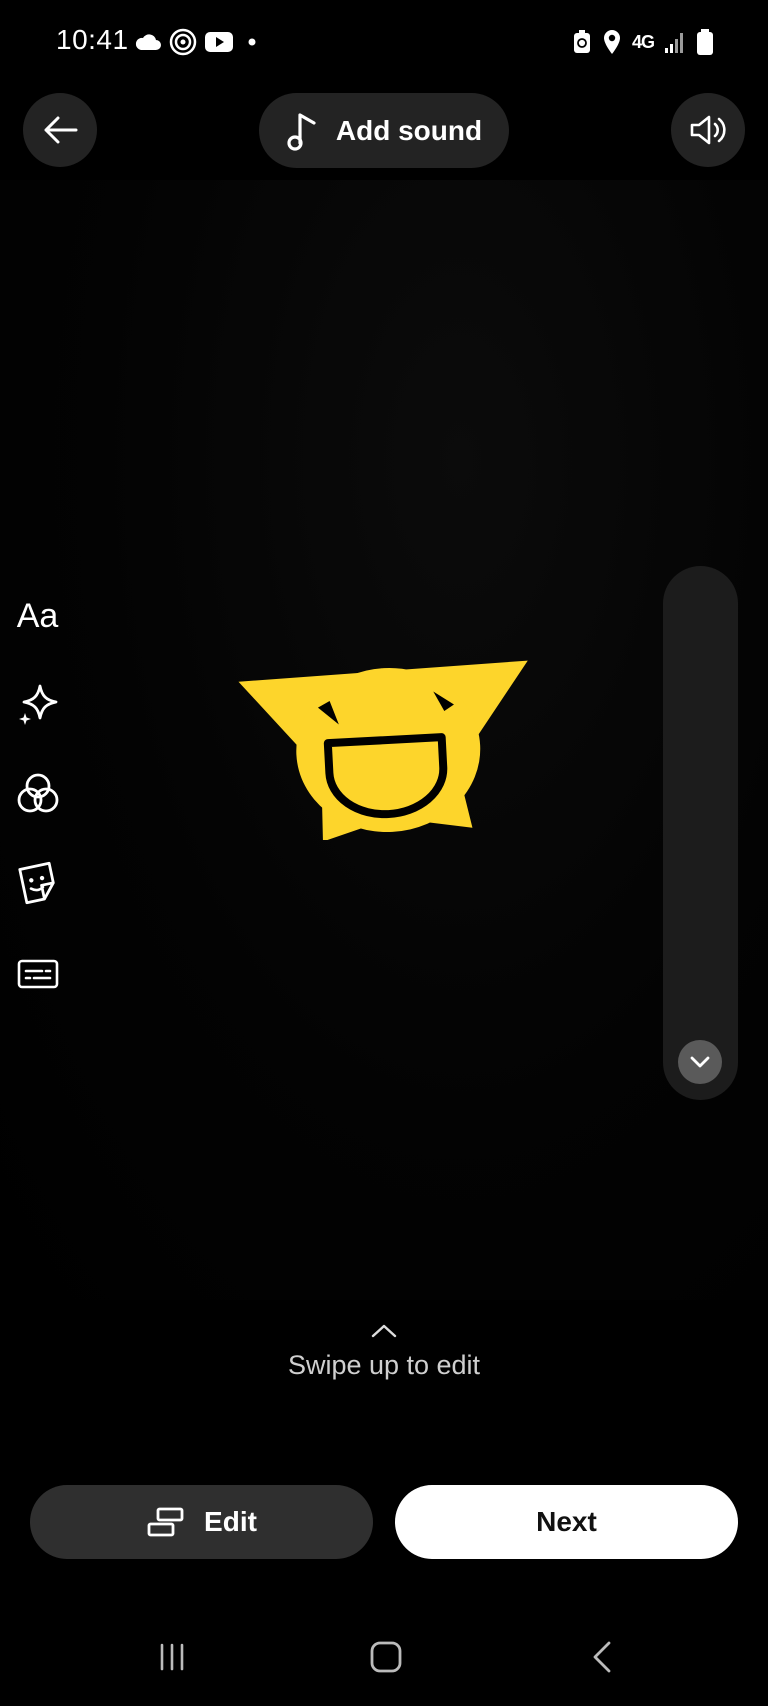  I want to click on network-type: 4G, so click(643, 41).